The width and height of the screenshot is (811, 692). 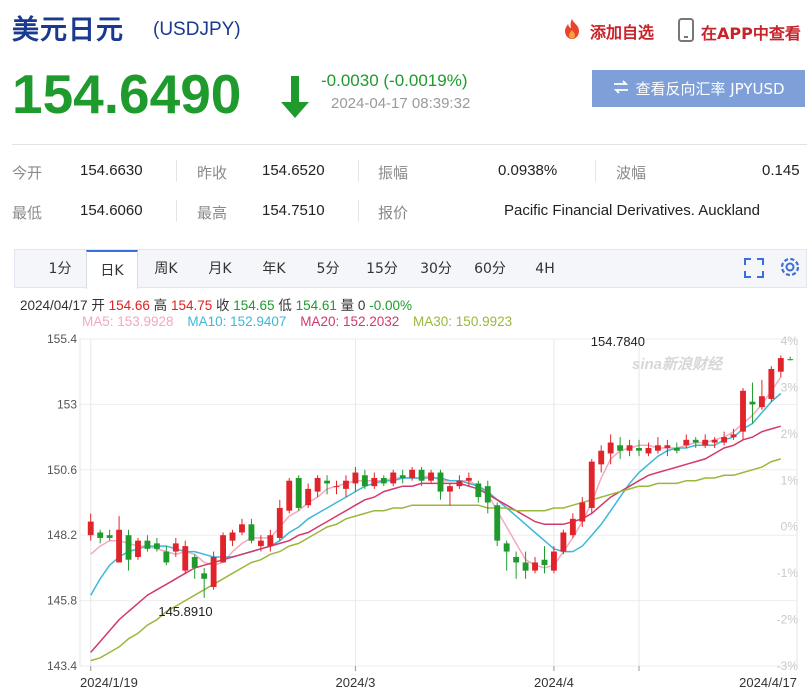 What do you see at coordinates (436, 269) in the screenshot?
I see `tab-30min: 30分` at bounding box center [436, 269].